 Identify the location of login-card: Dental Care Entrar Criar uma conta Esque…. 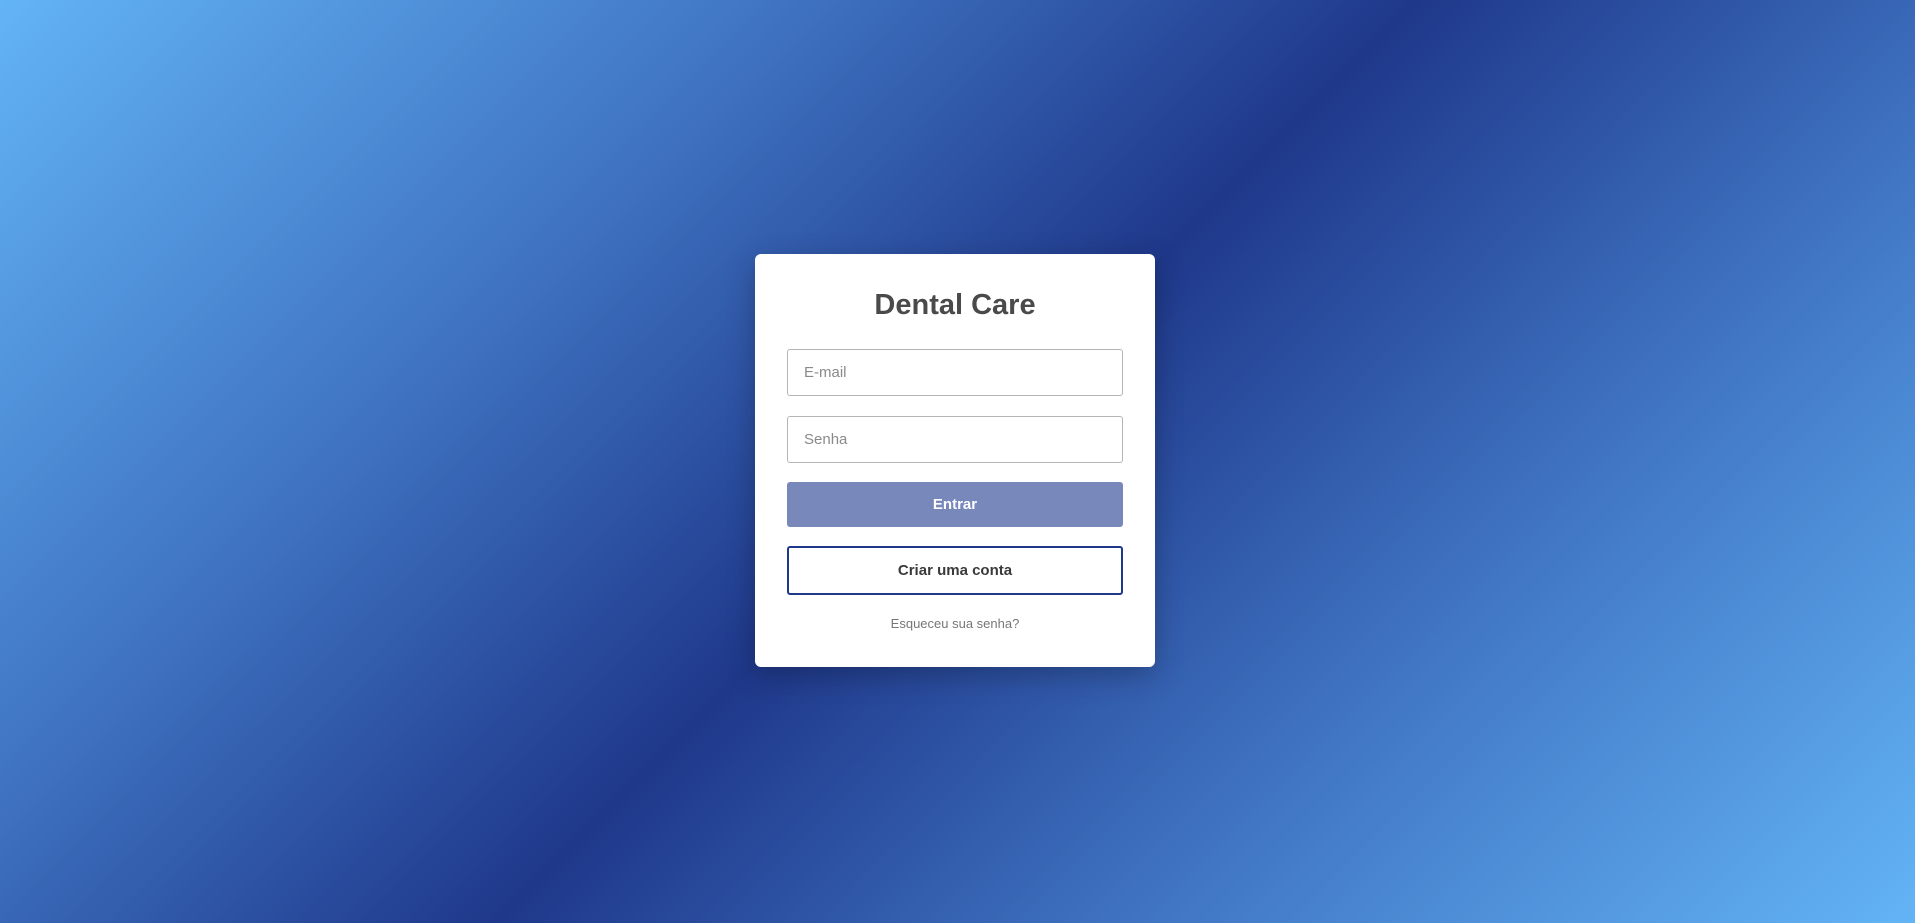
(955, 460).